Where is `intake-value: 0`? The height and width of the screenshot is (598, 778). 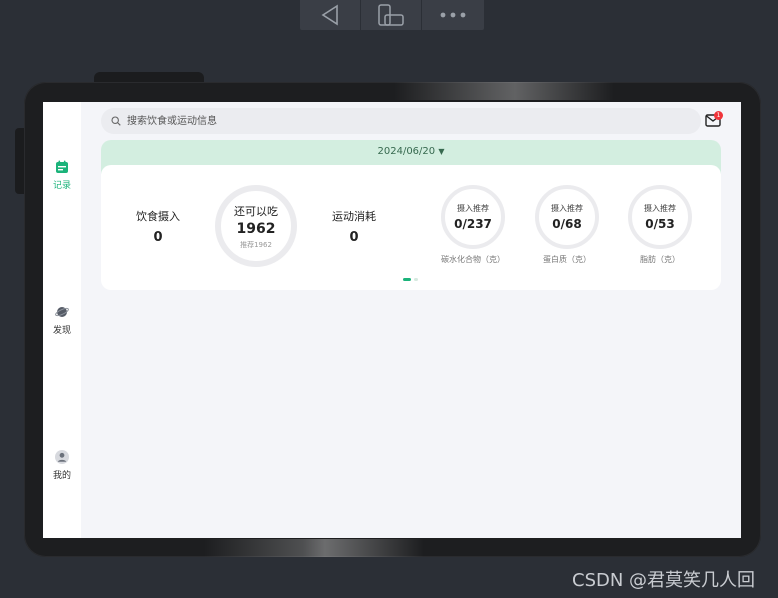 intake-value: 0 is located at coordinates (158, 237).